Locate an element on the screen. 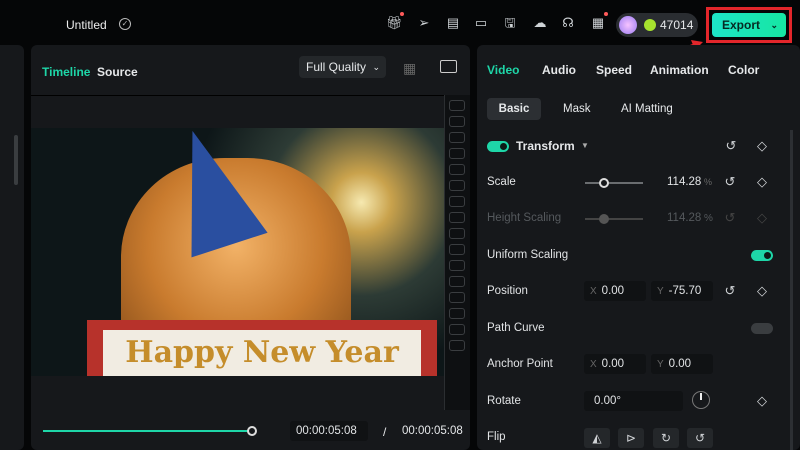  anchor-point-label: Anchor Point is located at coordinates (520, 364).